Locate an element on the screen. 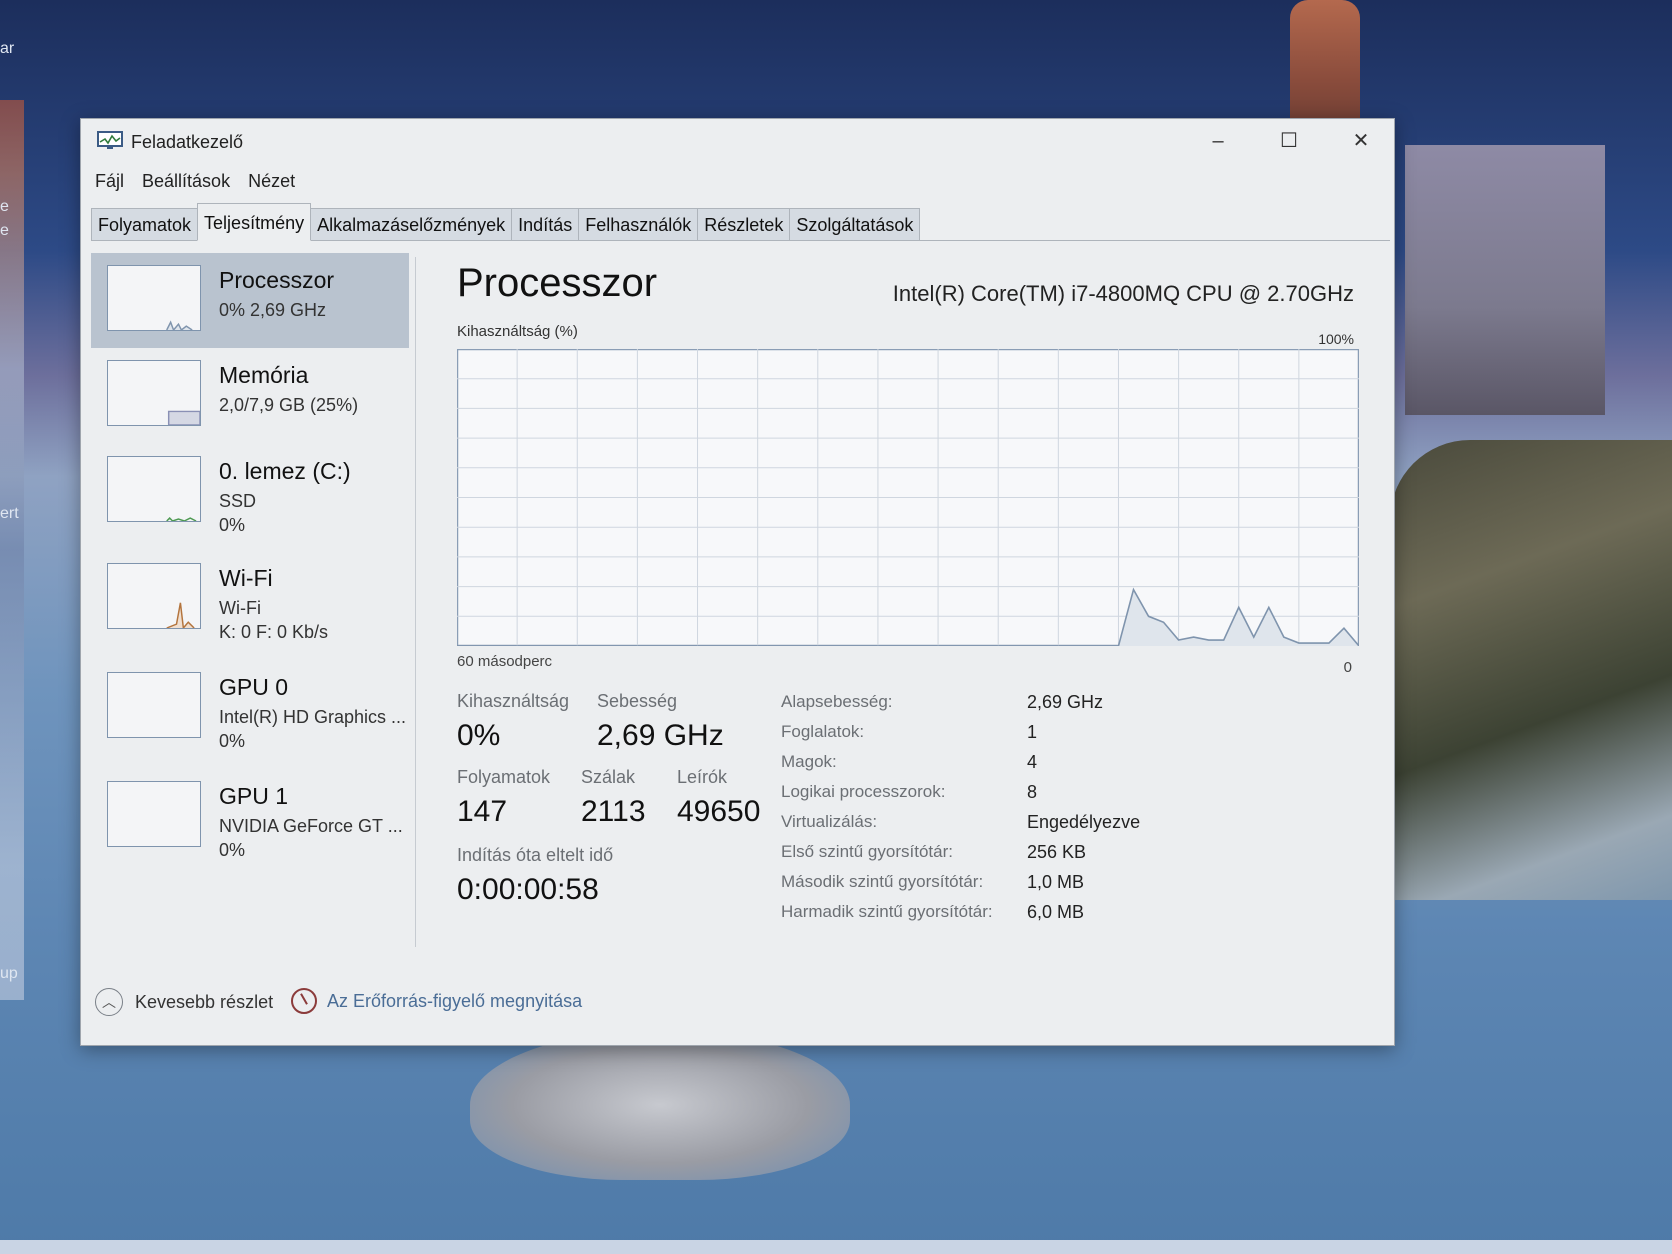 The width and height of the screenshot is (1672, 1254). graph-max-label: 100% is located at coordinates (1336, 339).